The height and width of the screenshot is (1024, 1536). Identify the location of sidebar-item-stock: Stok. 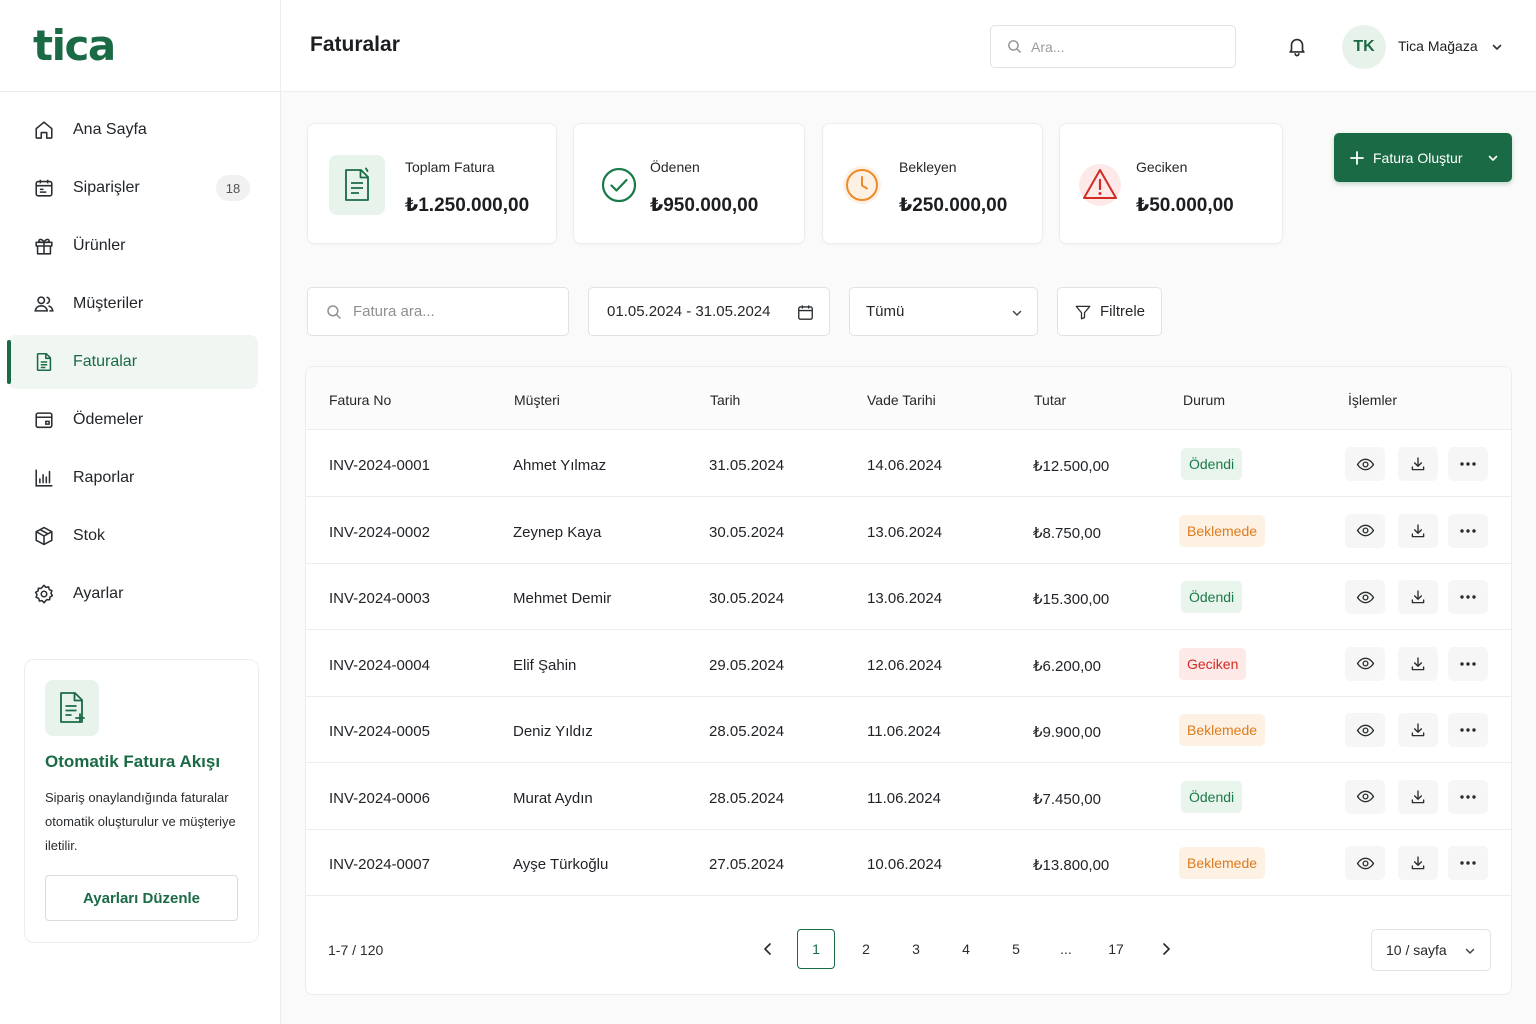
(133, 536).